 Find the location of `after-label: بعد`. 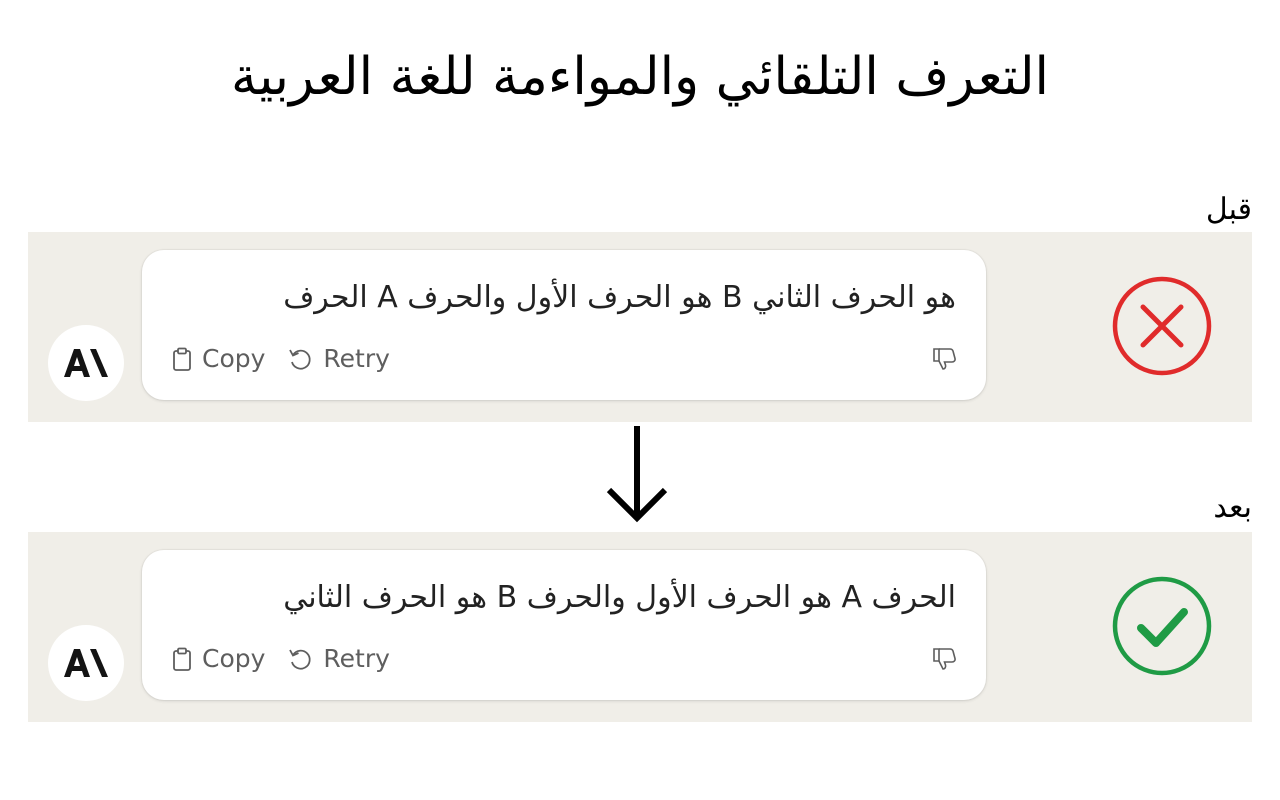

after-label: بعد is located at coordinates (1232, 507).